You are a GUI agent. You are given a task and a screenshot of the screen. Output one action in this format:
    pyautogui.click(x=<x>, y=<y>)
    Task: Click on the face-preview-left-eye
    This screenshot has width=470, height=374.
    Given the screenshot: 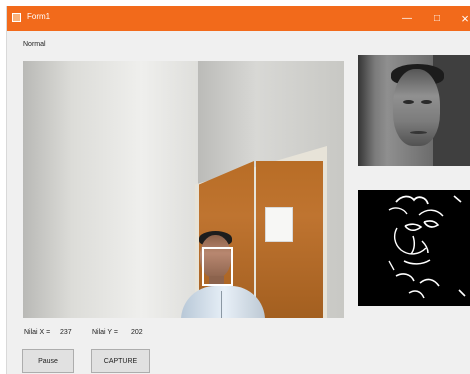 What is the action you would take?
    pyautogui.click(x=408, y=102)
    